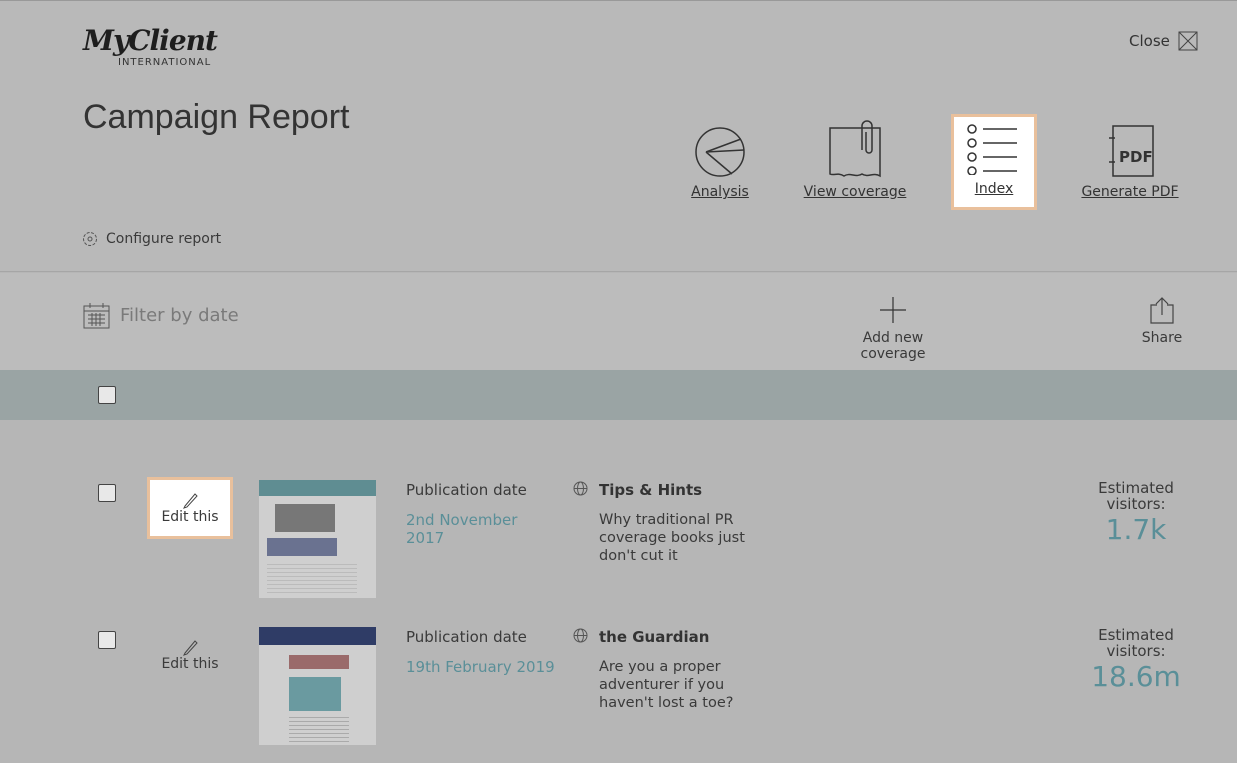 Image resolution: width=1237 pixels, height=763 pixels. I want to click on share-icon, so click(1162, 310).